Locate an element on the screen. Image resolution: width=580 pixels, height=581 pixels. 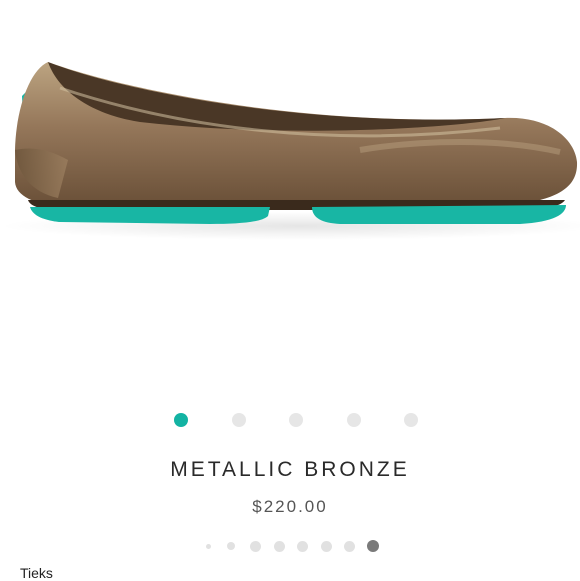
listing-pager-dots is located at coordinates (290, 546).